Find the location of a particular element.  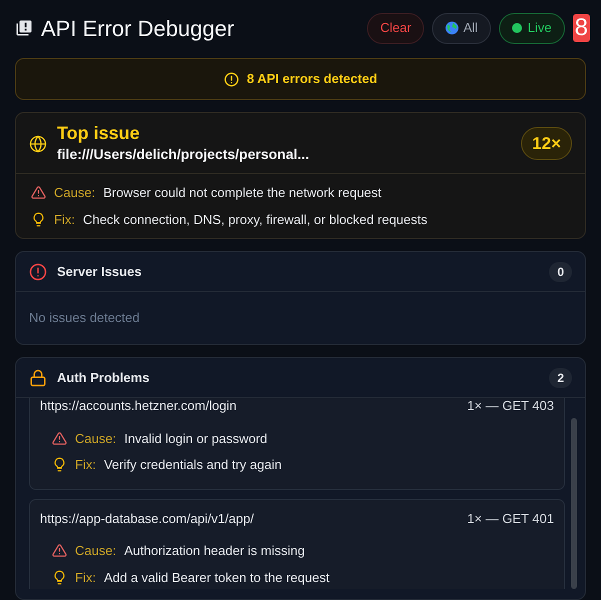

section-title: Server Issues is located at coordinates (99, 271).